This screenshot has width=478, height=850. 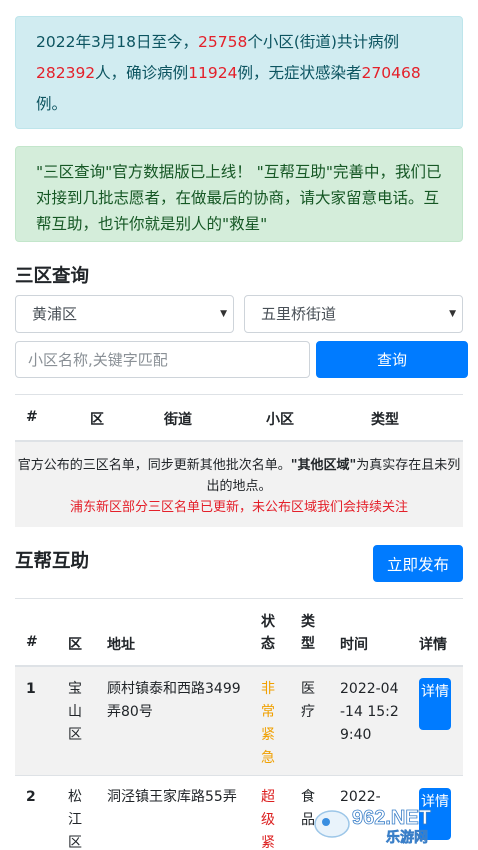 I want to click on stats-prefix: 2022年3月18日至今，, so click(x=117, y=42).